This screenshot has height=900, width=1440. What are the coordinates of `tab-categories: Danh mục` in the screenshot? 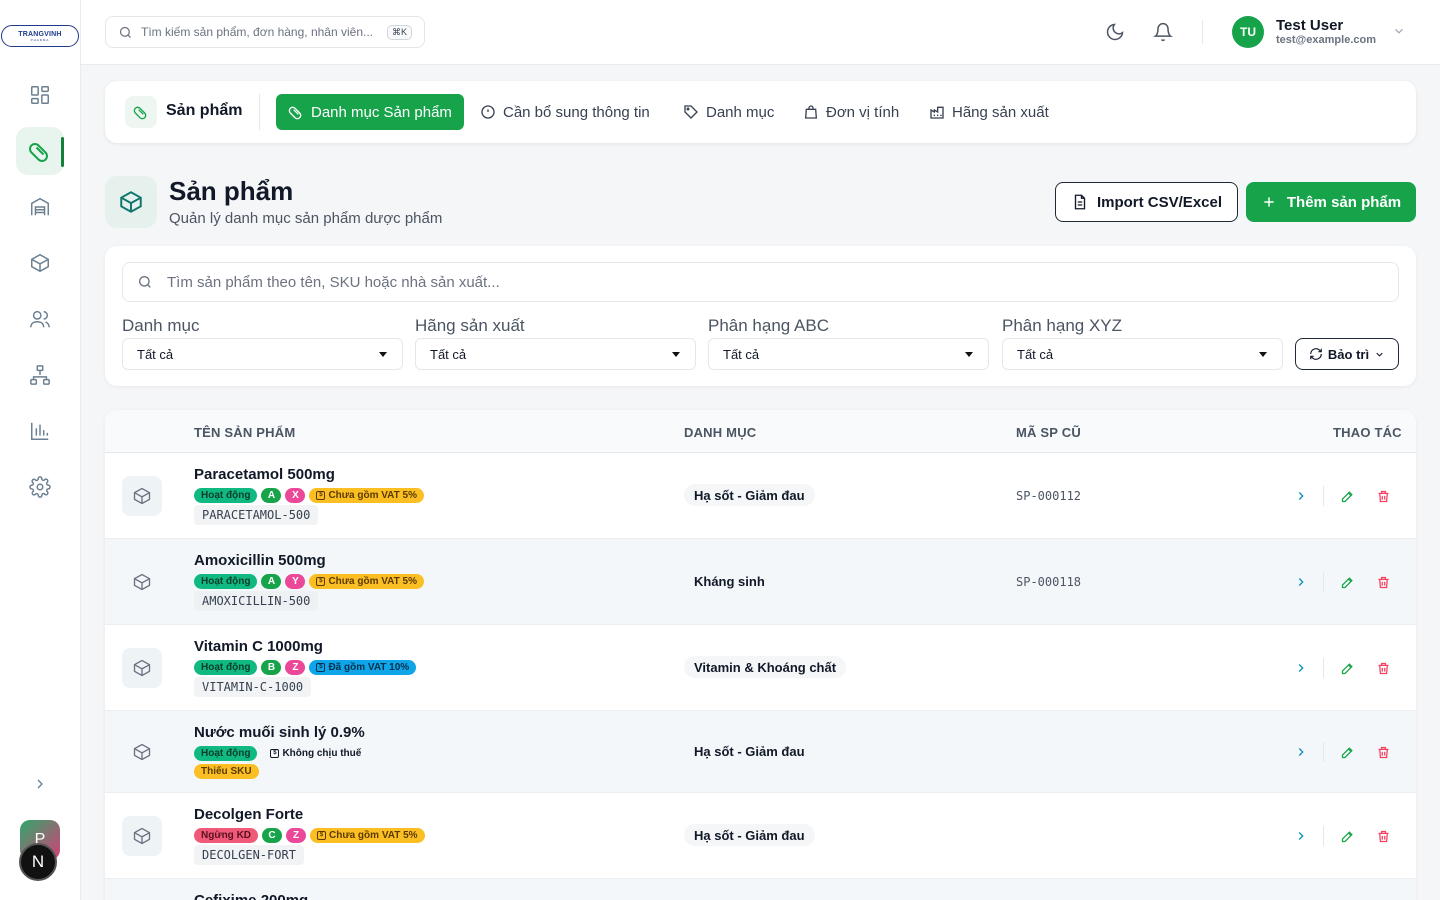 It's located at (728, 112).